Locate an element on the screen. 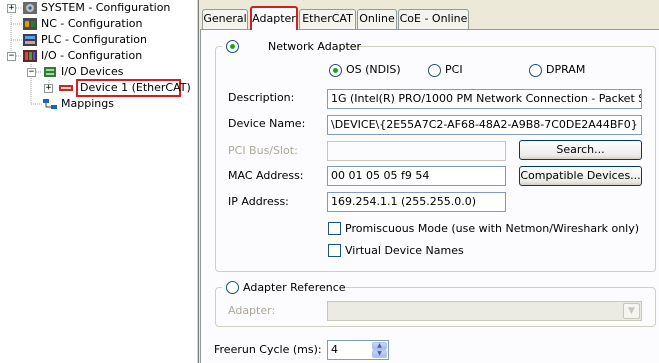 The height and width of the screenshot is (363, 659). spin-down-icon: ▼ is located at coordinates (379, 354).